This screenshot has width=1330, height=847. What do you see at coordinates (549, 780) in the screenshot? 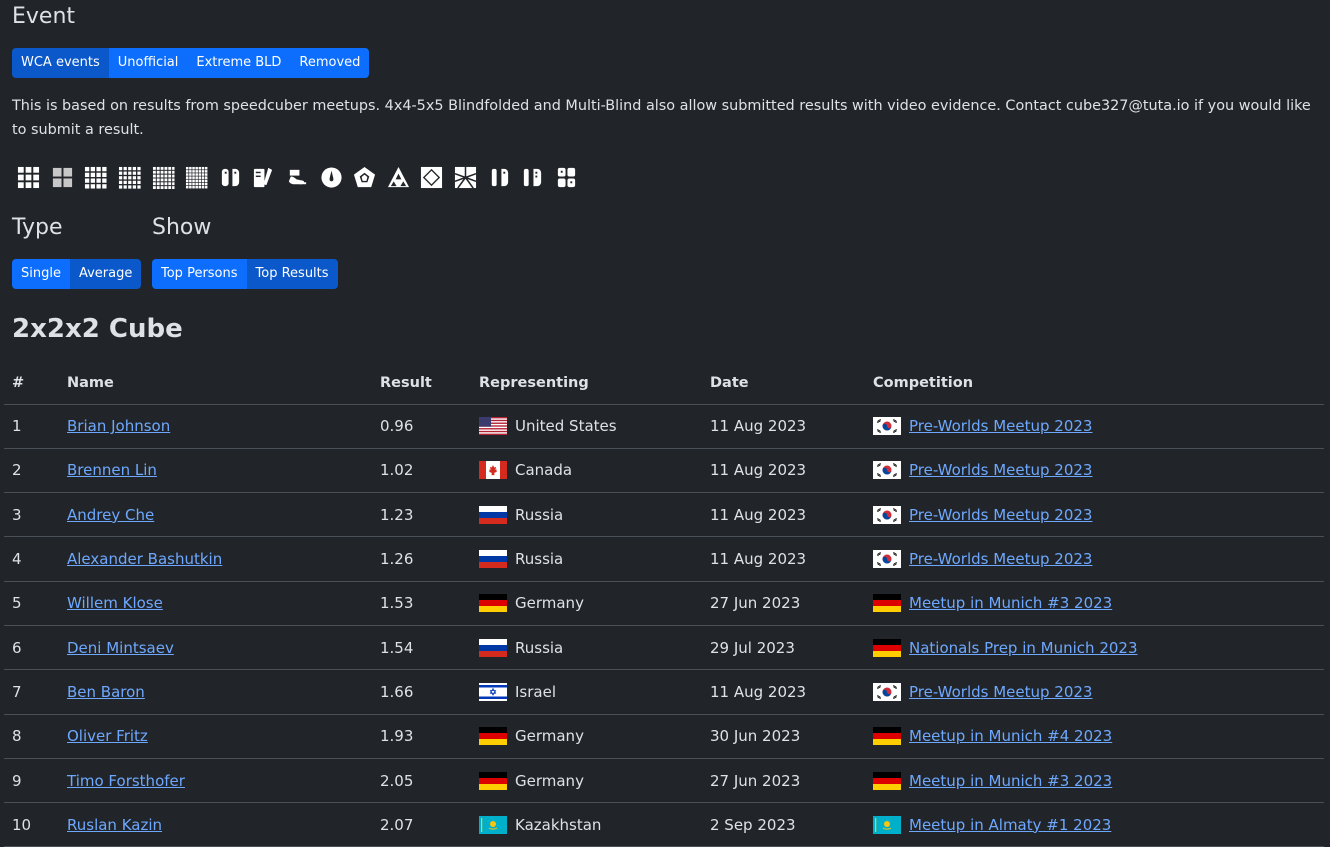
I see `country-name: Germany` at bounding box center [549, 780].